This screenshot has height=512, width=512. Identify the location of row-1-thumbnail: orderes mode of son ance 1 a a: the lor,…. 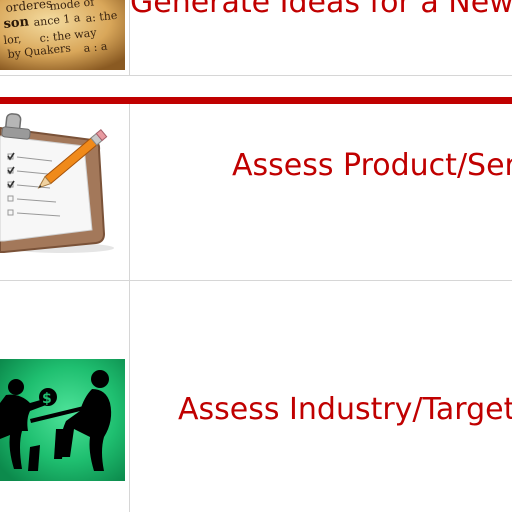
(62, 35).